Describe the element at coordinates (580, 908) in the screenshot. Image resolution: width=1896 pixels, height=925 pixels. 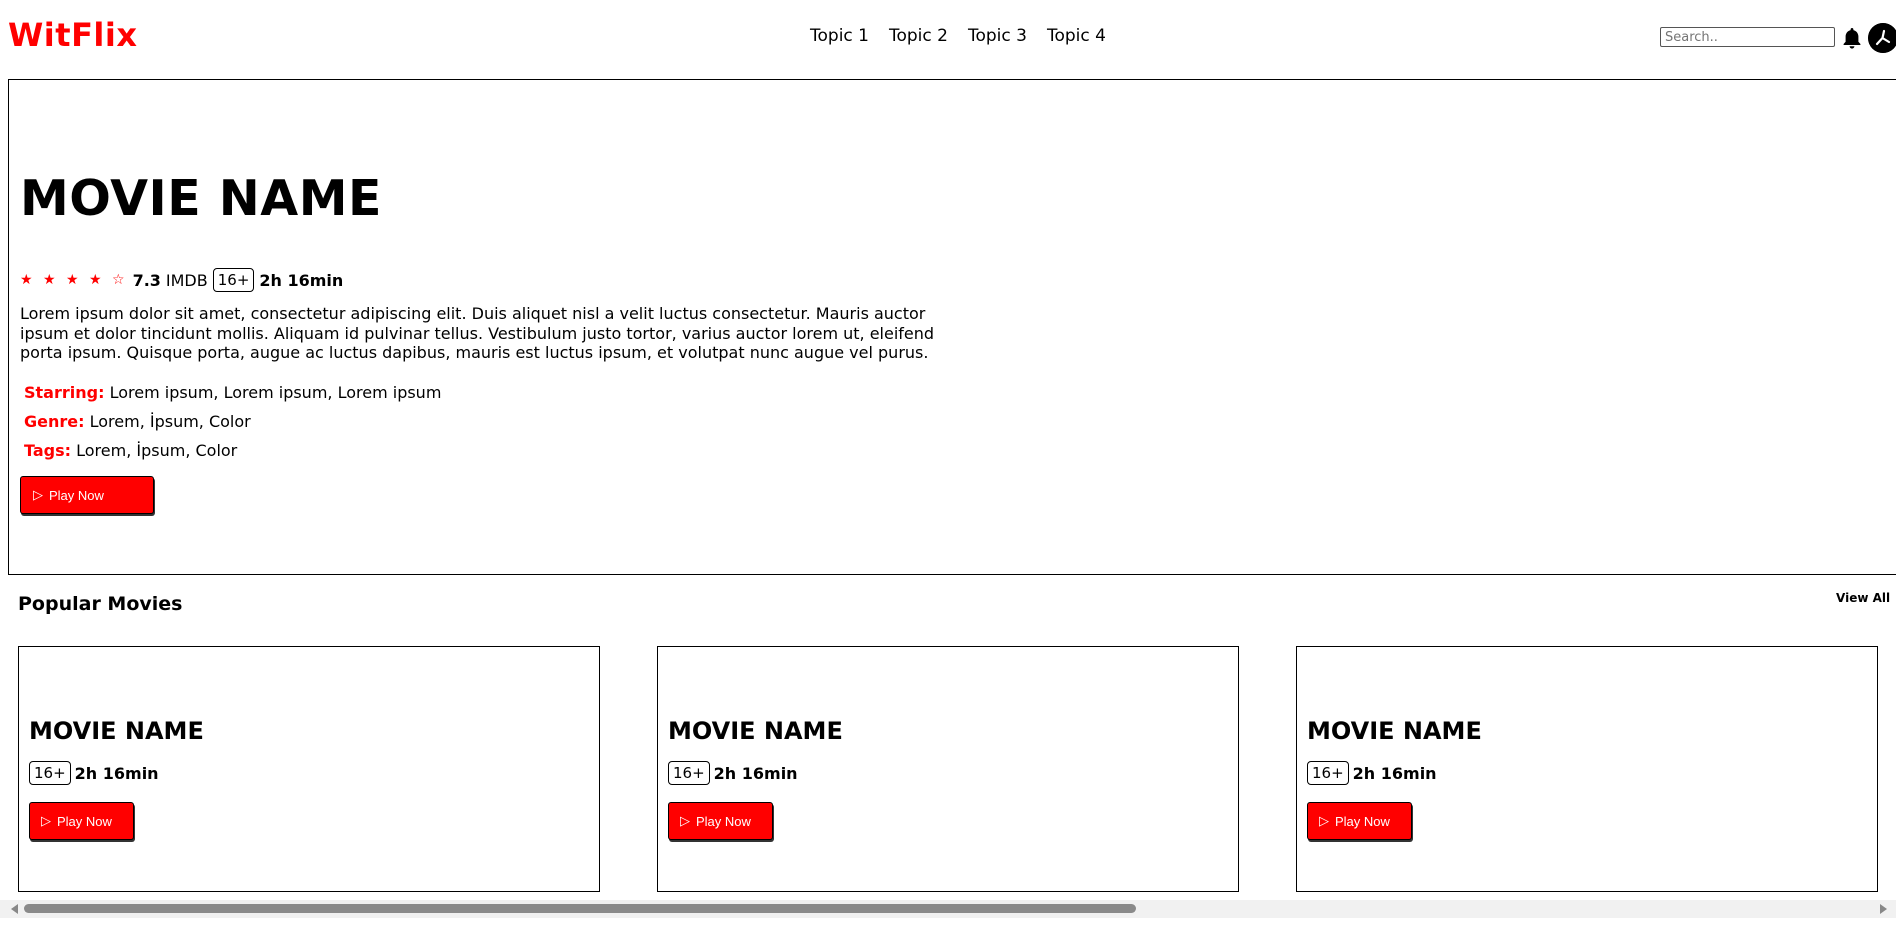
I see `scrollbar-thumb` at that location.